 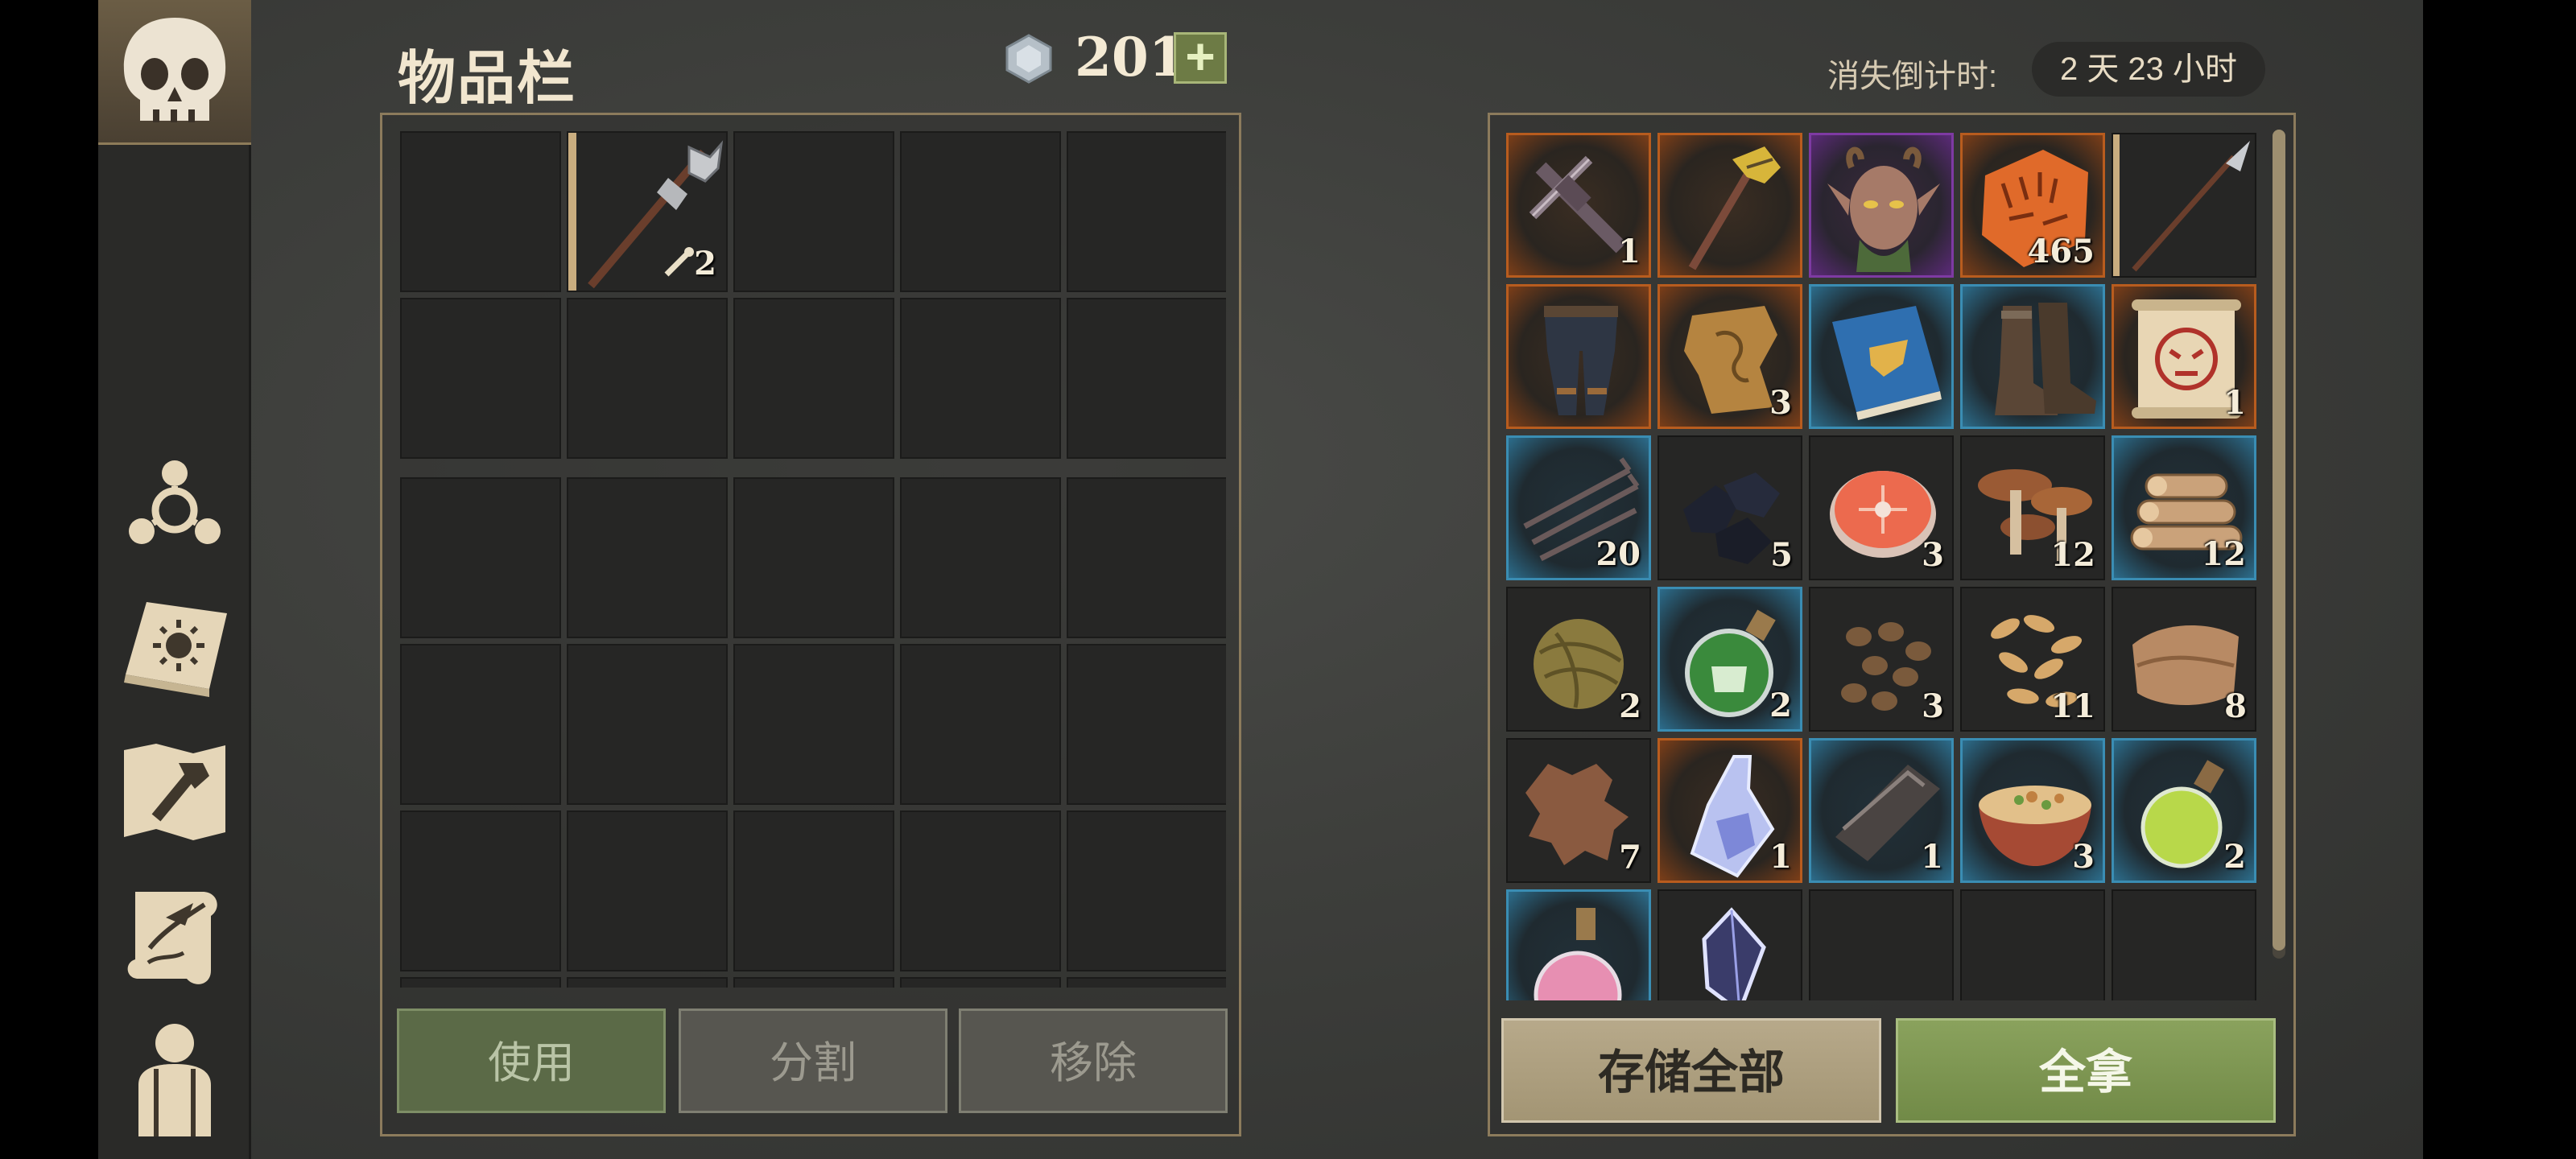 What do you see at coordinates (1093, 1060) in the screenshot?
I see `remove-button: 移除` at bounding box center [1093, 1060].